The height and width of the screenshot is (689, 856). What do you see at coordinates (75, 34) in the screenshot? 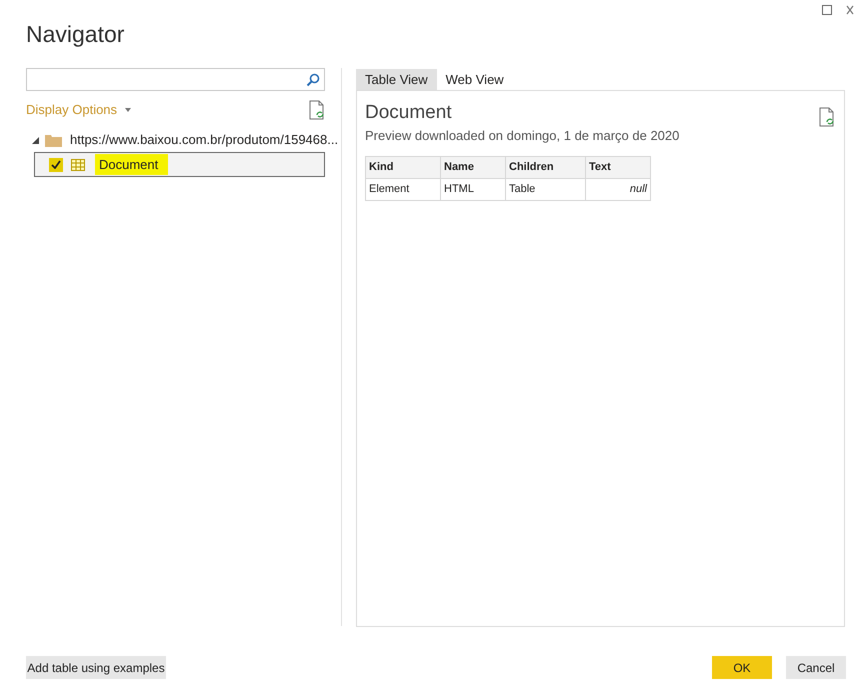
I see `window-title: Navigator` at bounding box center [75, 34].